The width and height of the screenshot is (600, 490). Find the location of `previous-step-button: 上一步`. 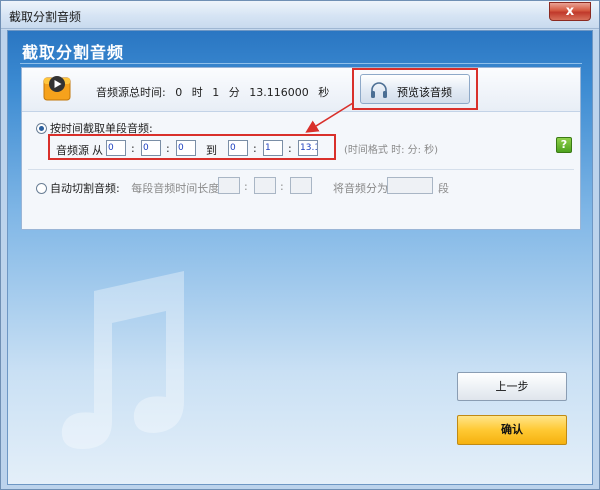

previous-step-button: 上一步 is located at coordinates (512, 386).